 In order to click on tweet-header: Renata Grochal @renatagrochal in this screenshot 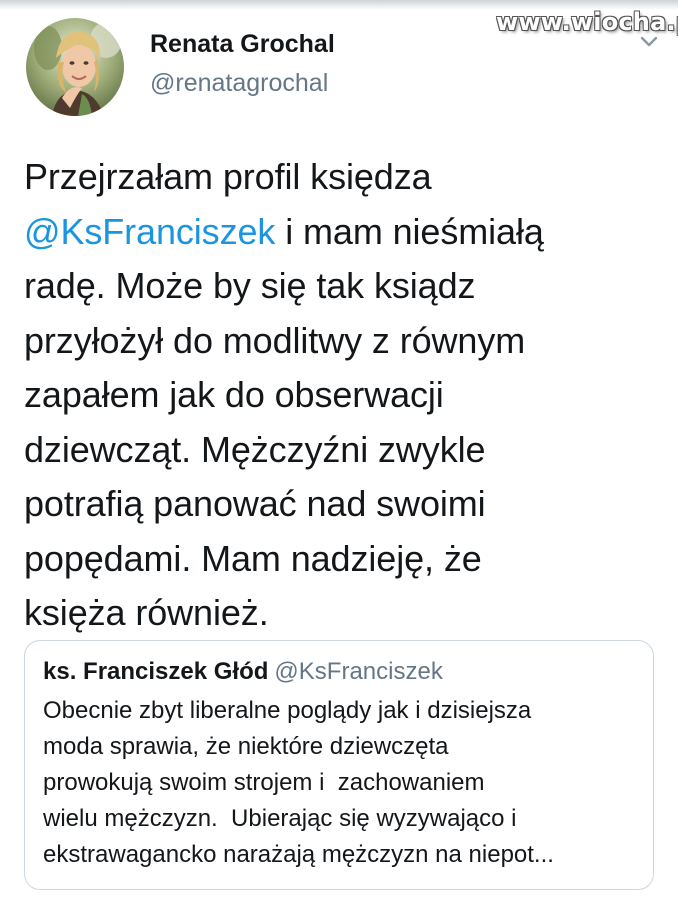, I will do `click(180, 67)`.